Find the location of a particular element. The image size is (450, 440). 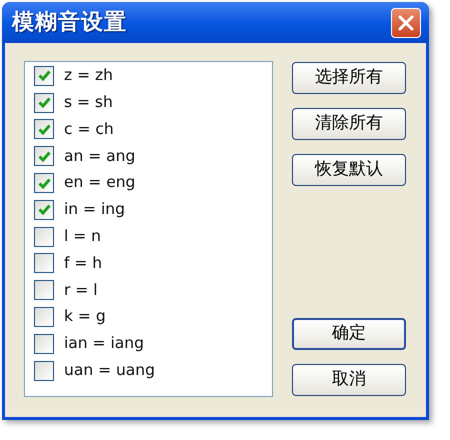

option-label: s = sh is located at coordinates (88, 103).